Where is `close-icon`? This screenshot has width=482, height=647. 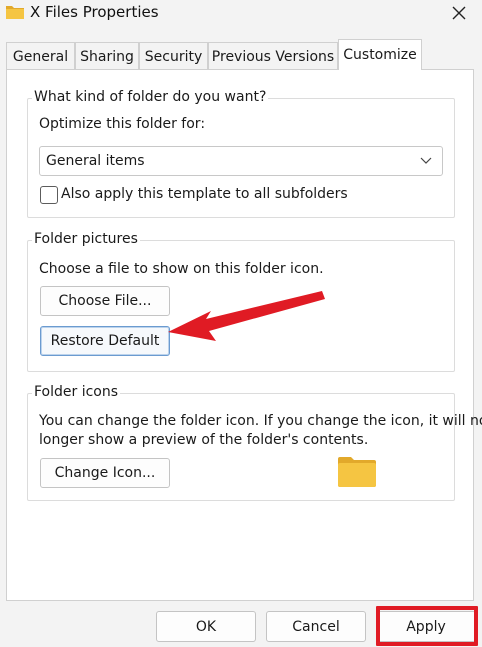 close-icon is located at coordinates (459, 13).